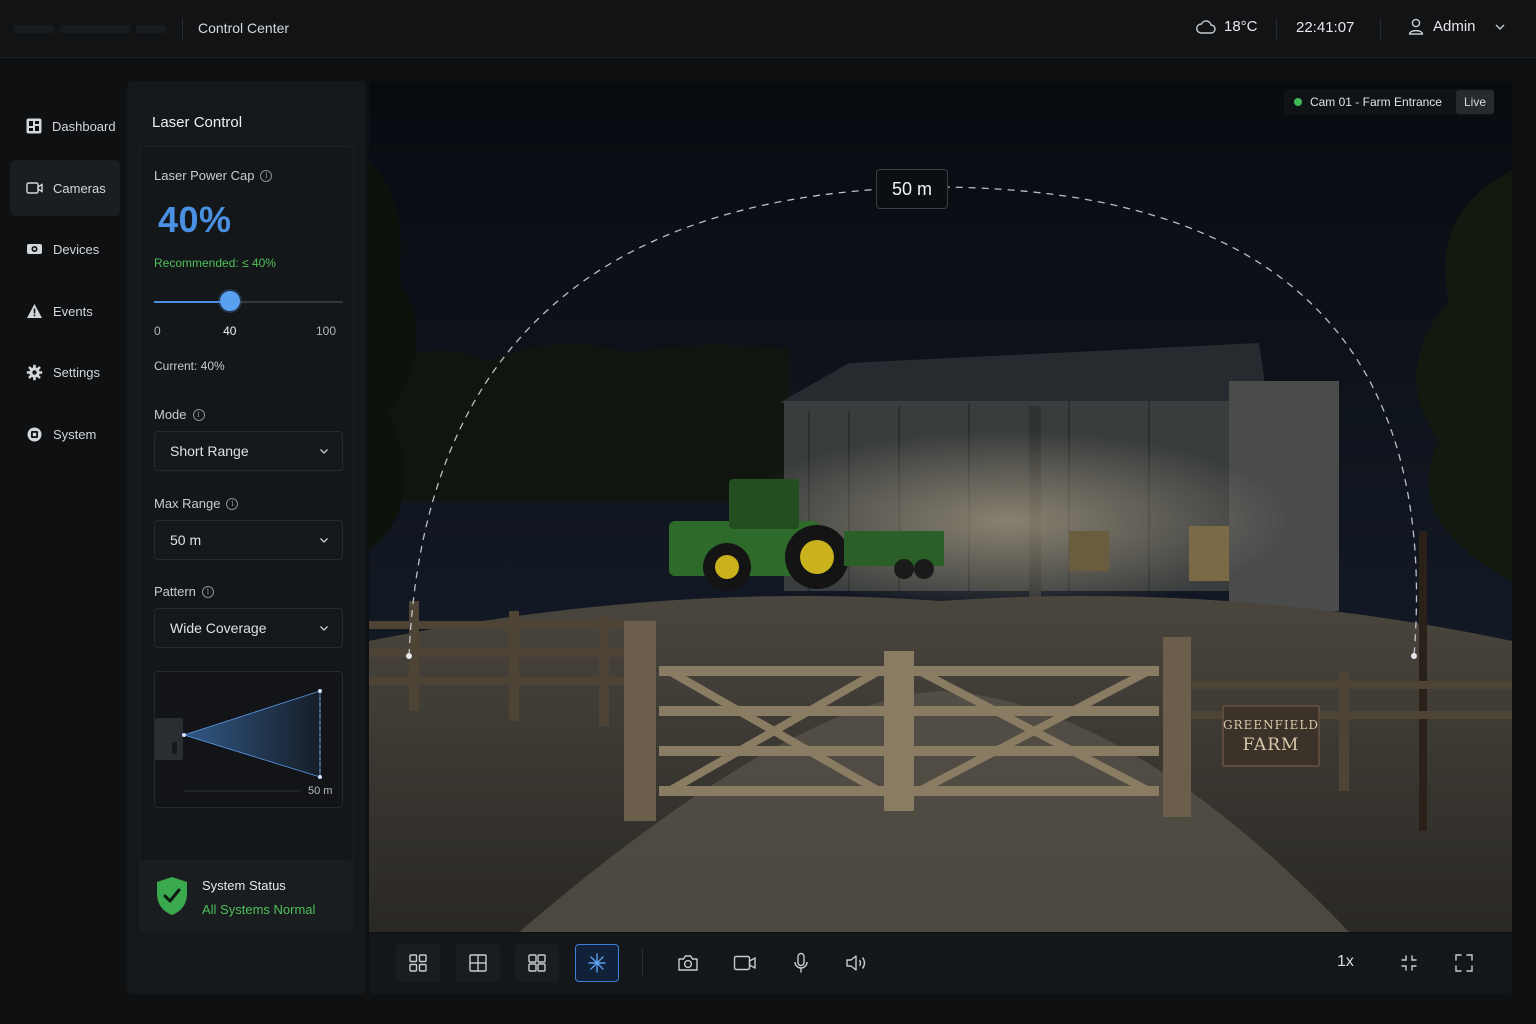 This screenshot has height=1024, width=1536. I want to click on snapshot-button, so click(688, 963).